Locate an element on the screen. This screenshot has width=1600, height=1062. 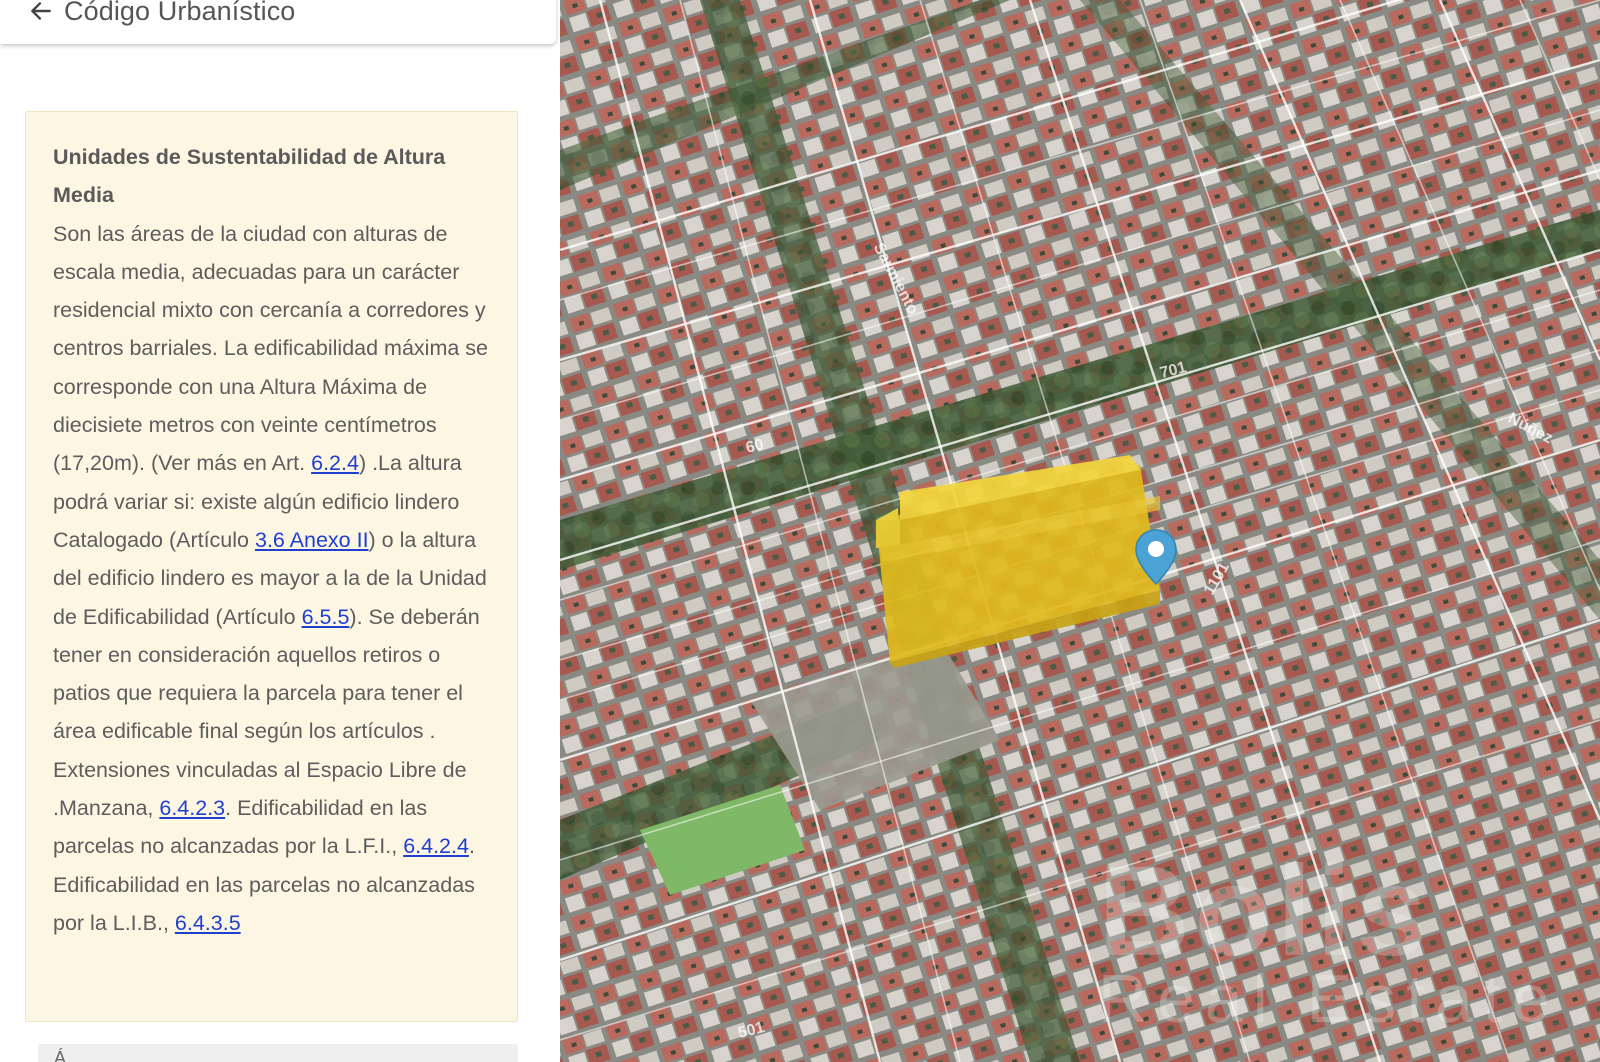
watermark-subtitle: Real Estate is located at coordinates (1329, 999).